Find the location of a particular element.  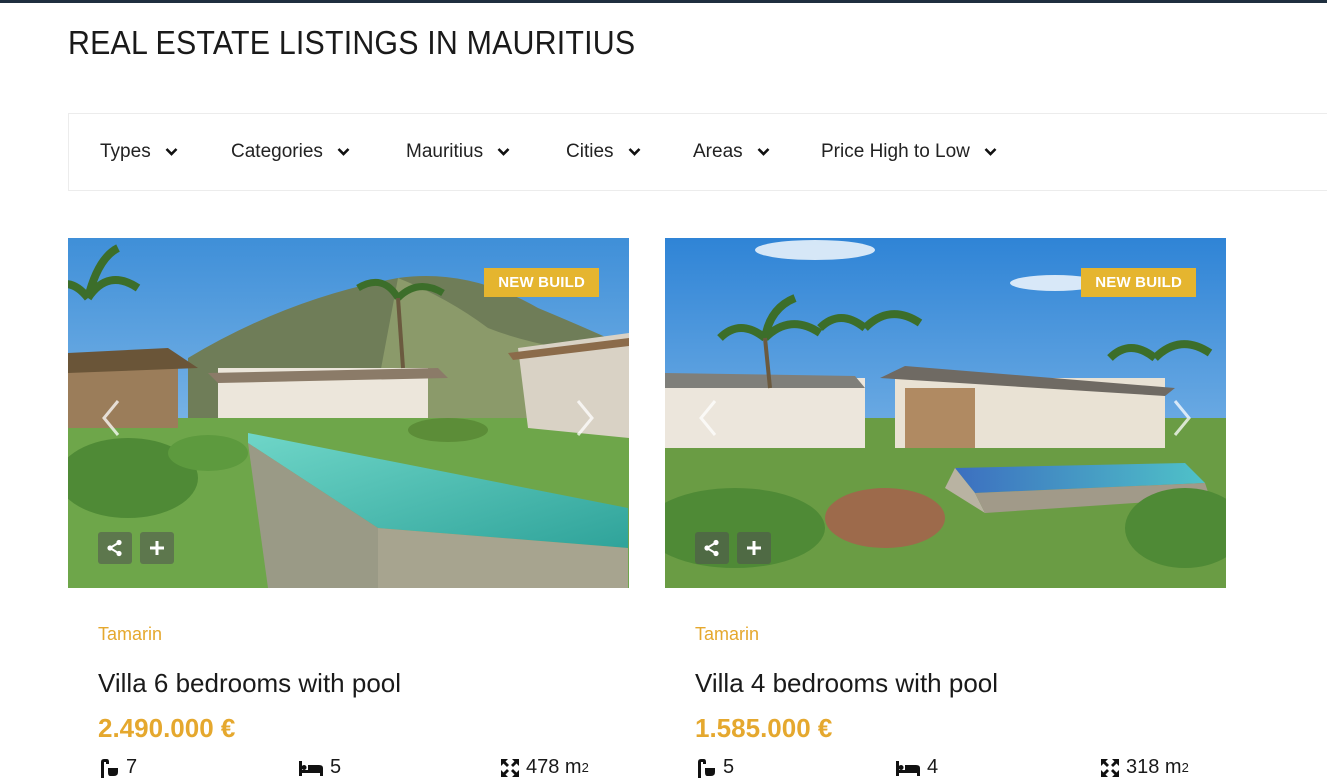

page-title: REAL ESTATE LISTINGS IN MAURITIUS is located at coordinates (352, 42).